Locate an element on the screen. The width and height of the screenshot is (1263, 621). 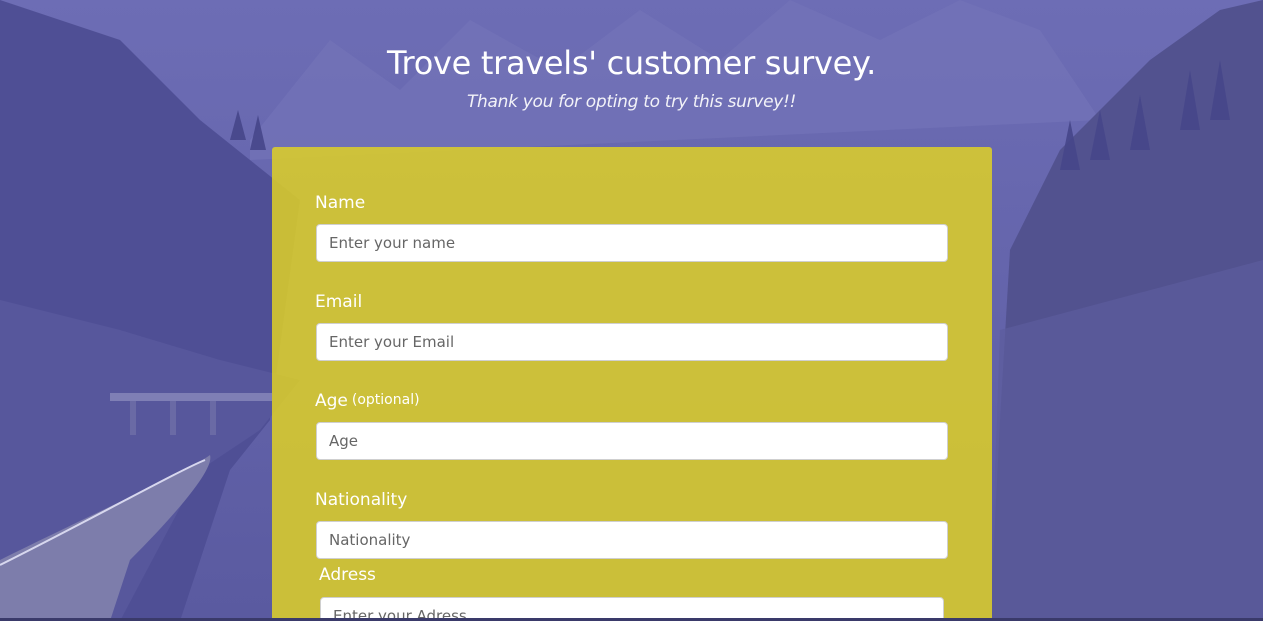
address-label-text: Adress is located at coordinates (347, 575).